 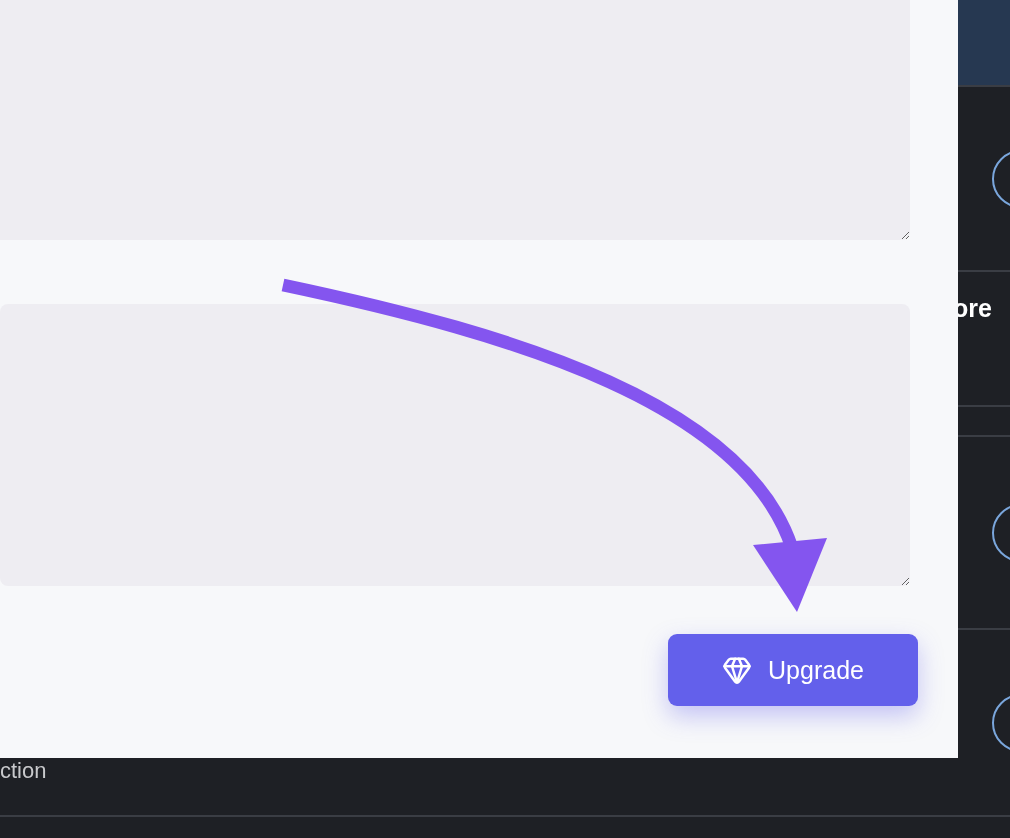 What do you see at coordinates (737, 670) in the screenshot?
I see `diamond-icon` at bounding box center [737, 670].